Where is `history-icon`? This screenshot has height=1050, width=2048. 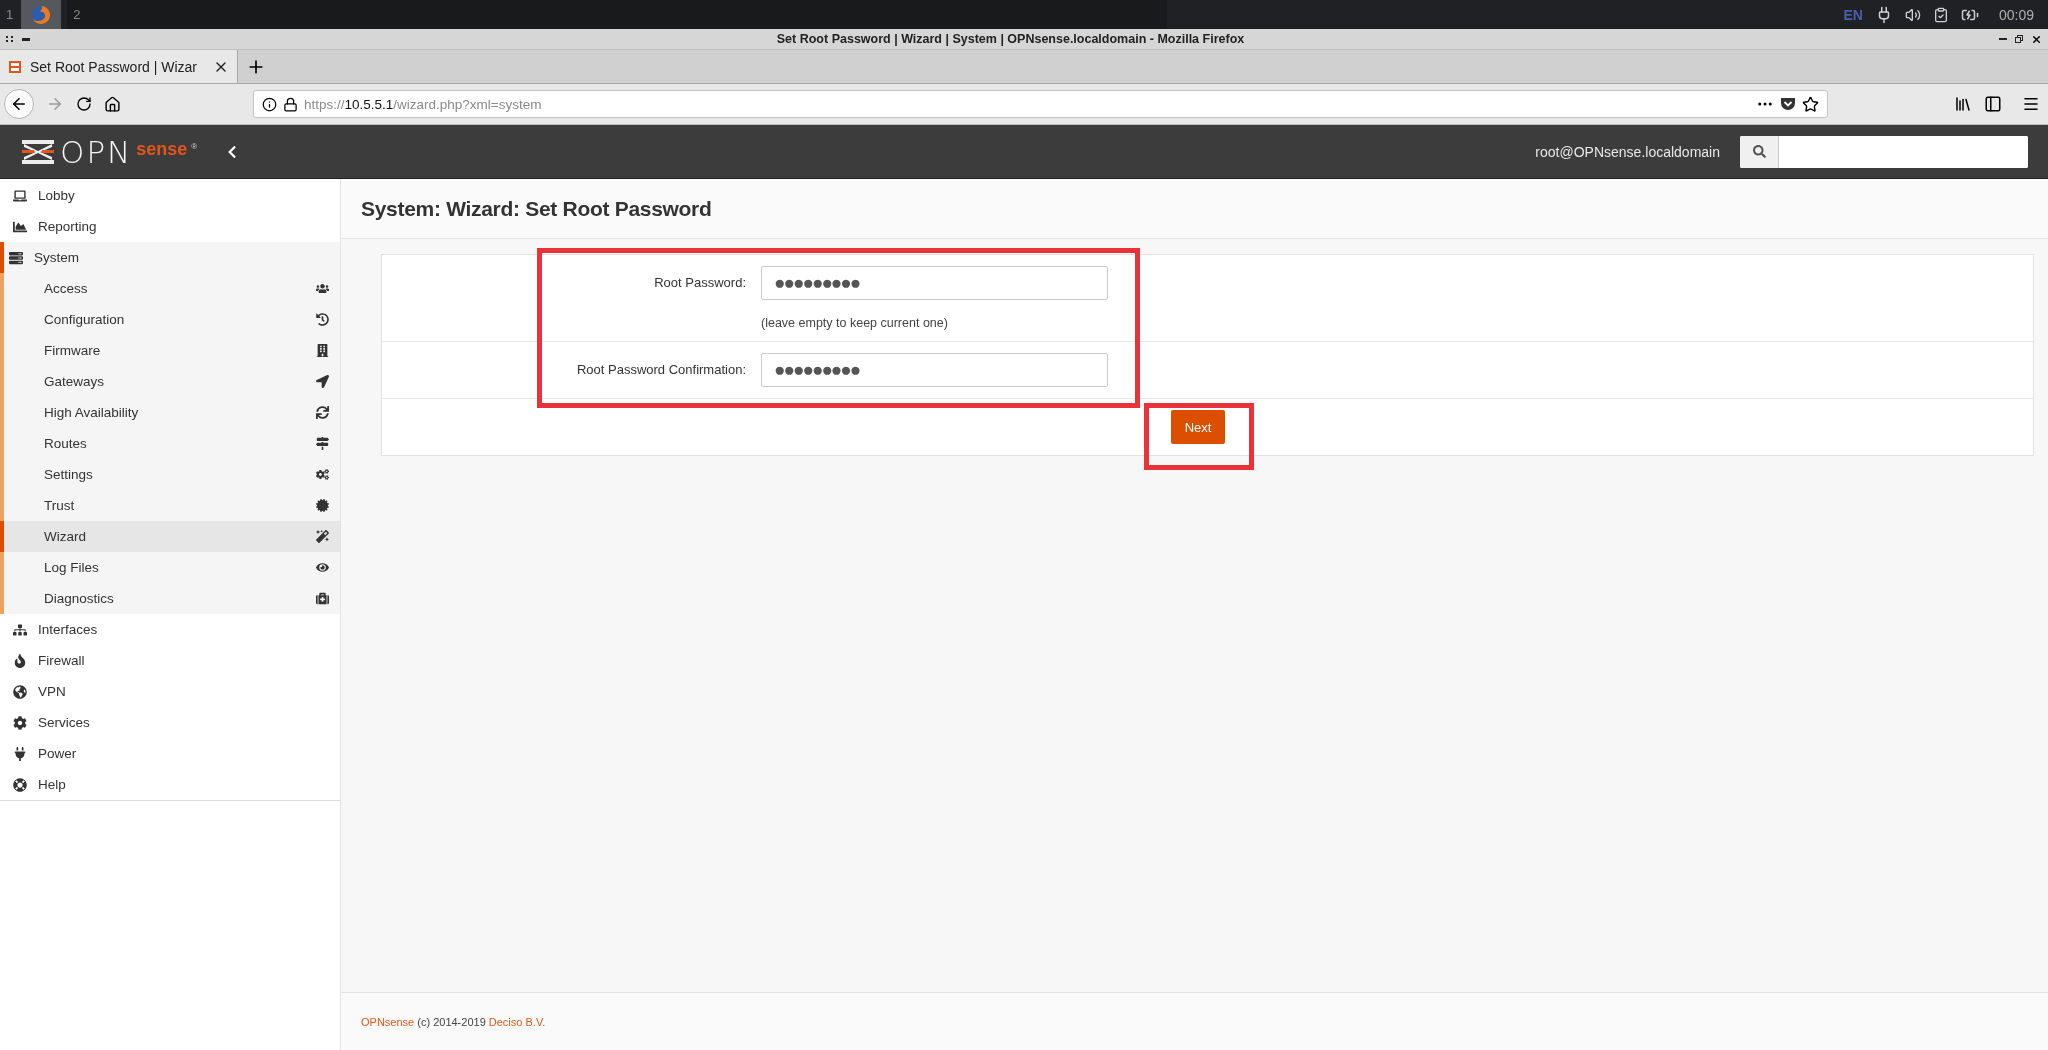
history-icon is located at coordinates (322, 319).